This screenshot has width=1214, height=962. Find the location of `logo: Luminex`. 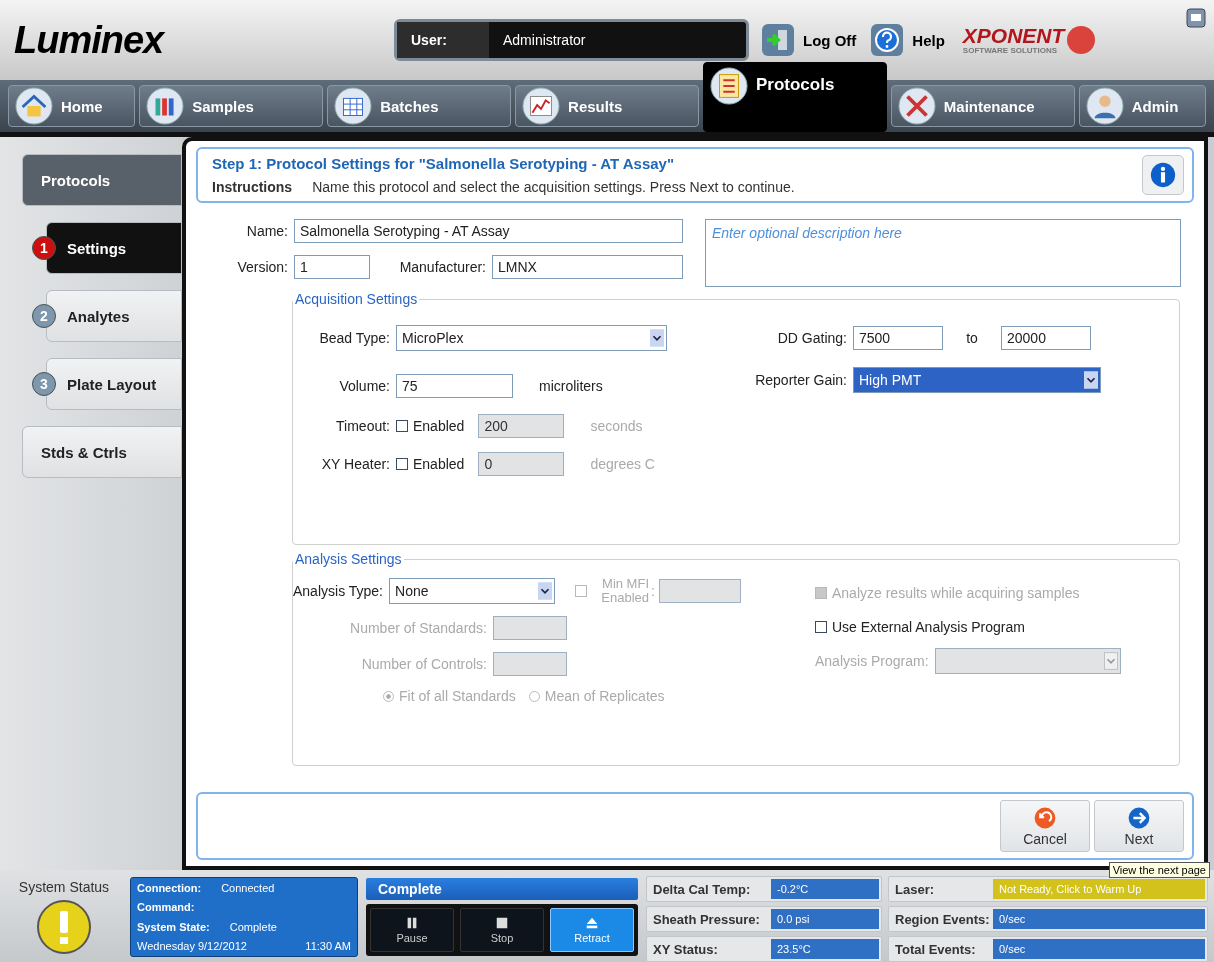

logo: Luminex is located at coordinates (90, 40).